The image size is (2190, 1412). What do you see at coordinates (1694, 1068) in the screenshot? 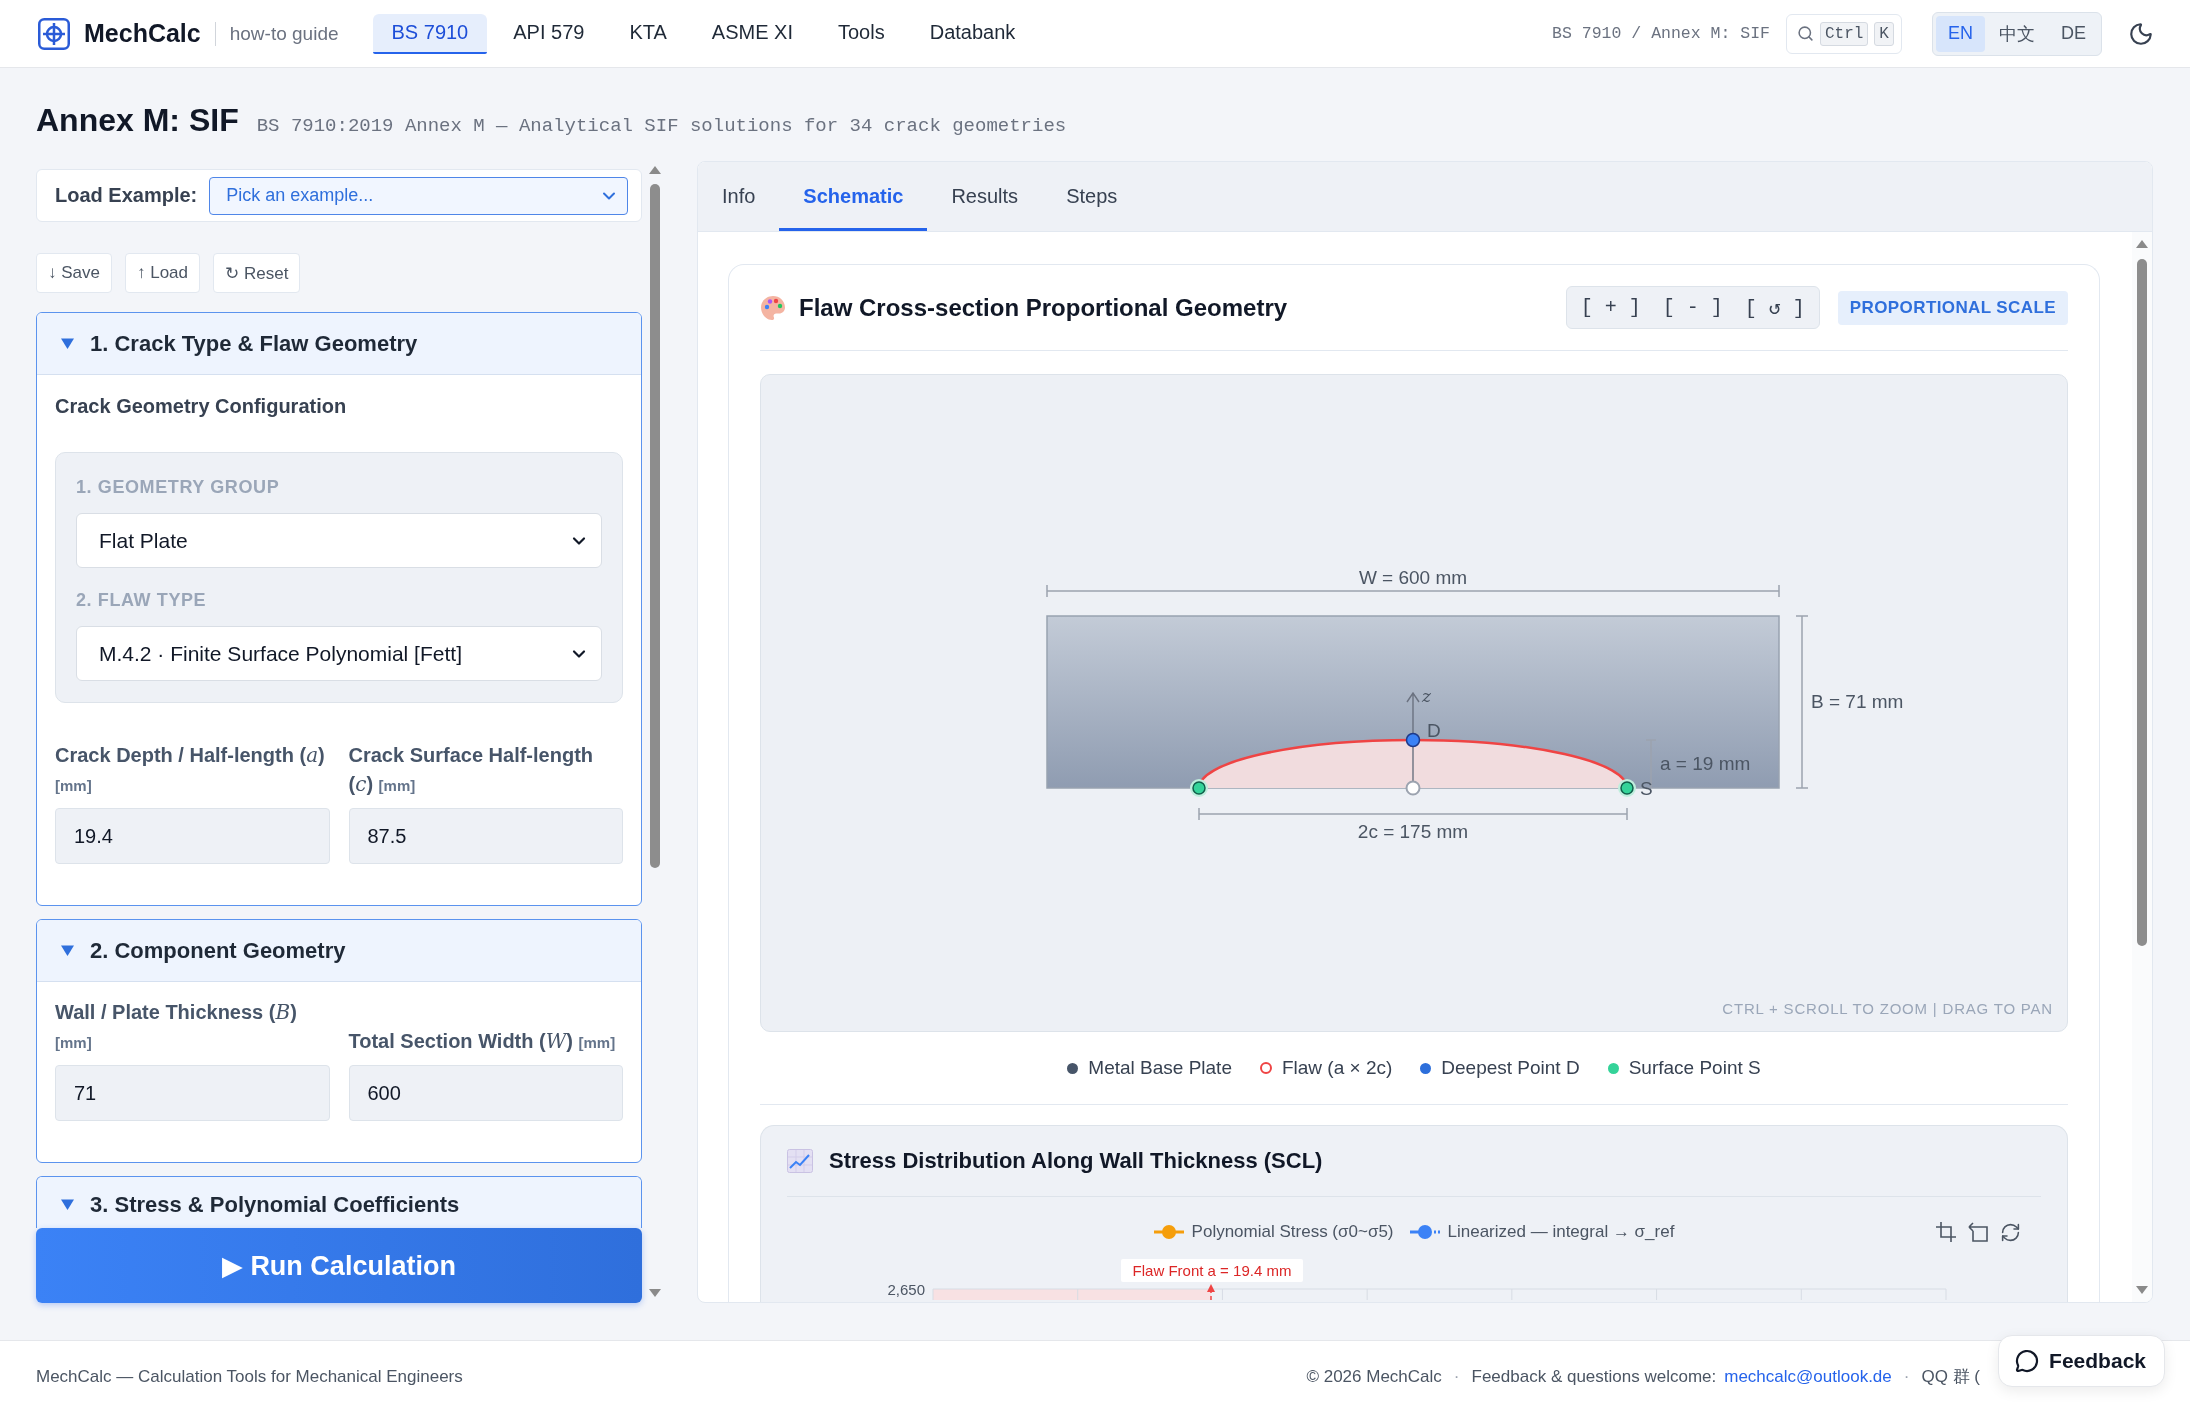
I see `legend-label: Surface Point S` at bounding box center [1694, 1068].